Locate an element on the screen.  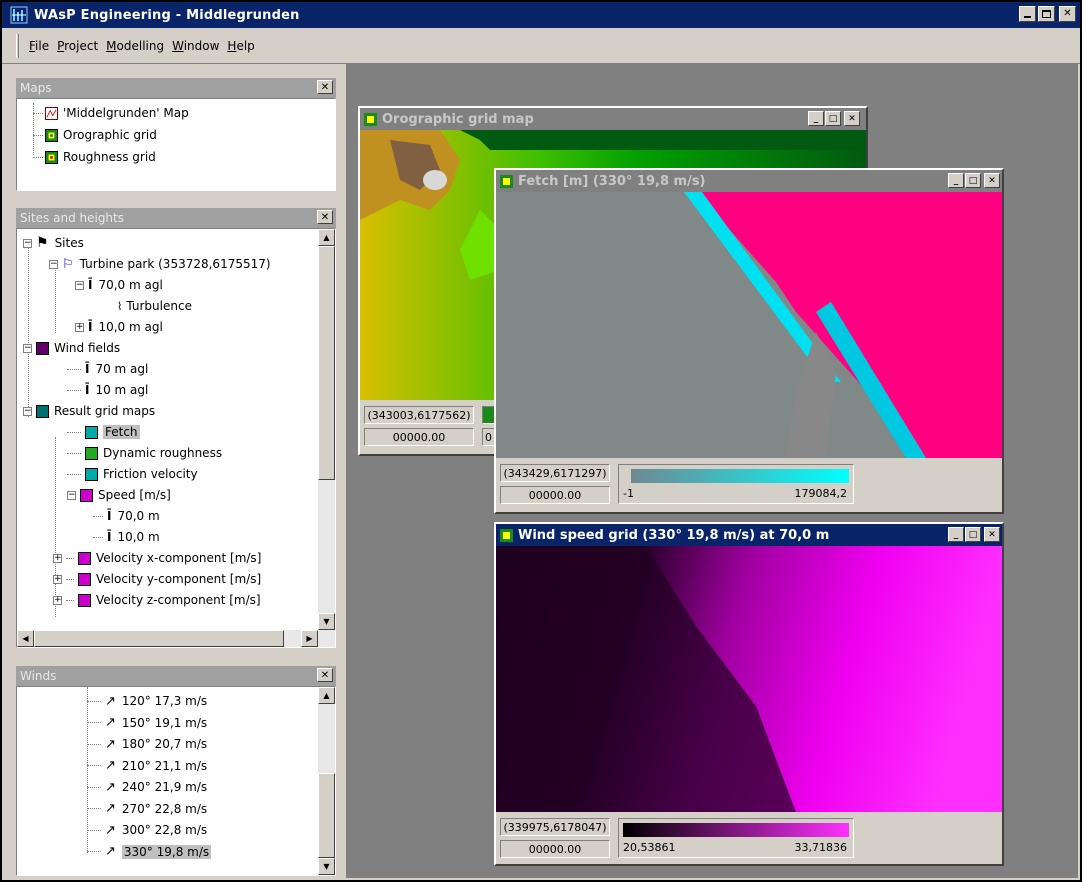
menu-project: Project is located at coordinates (77, 46).